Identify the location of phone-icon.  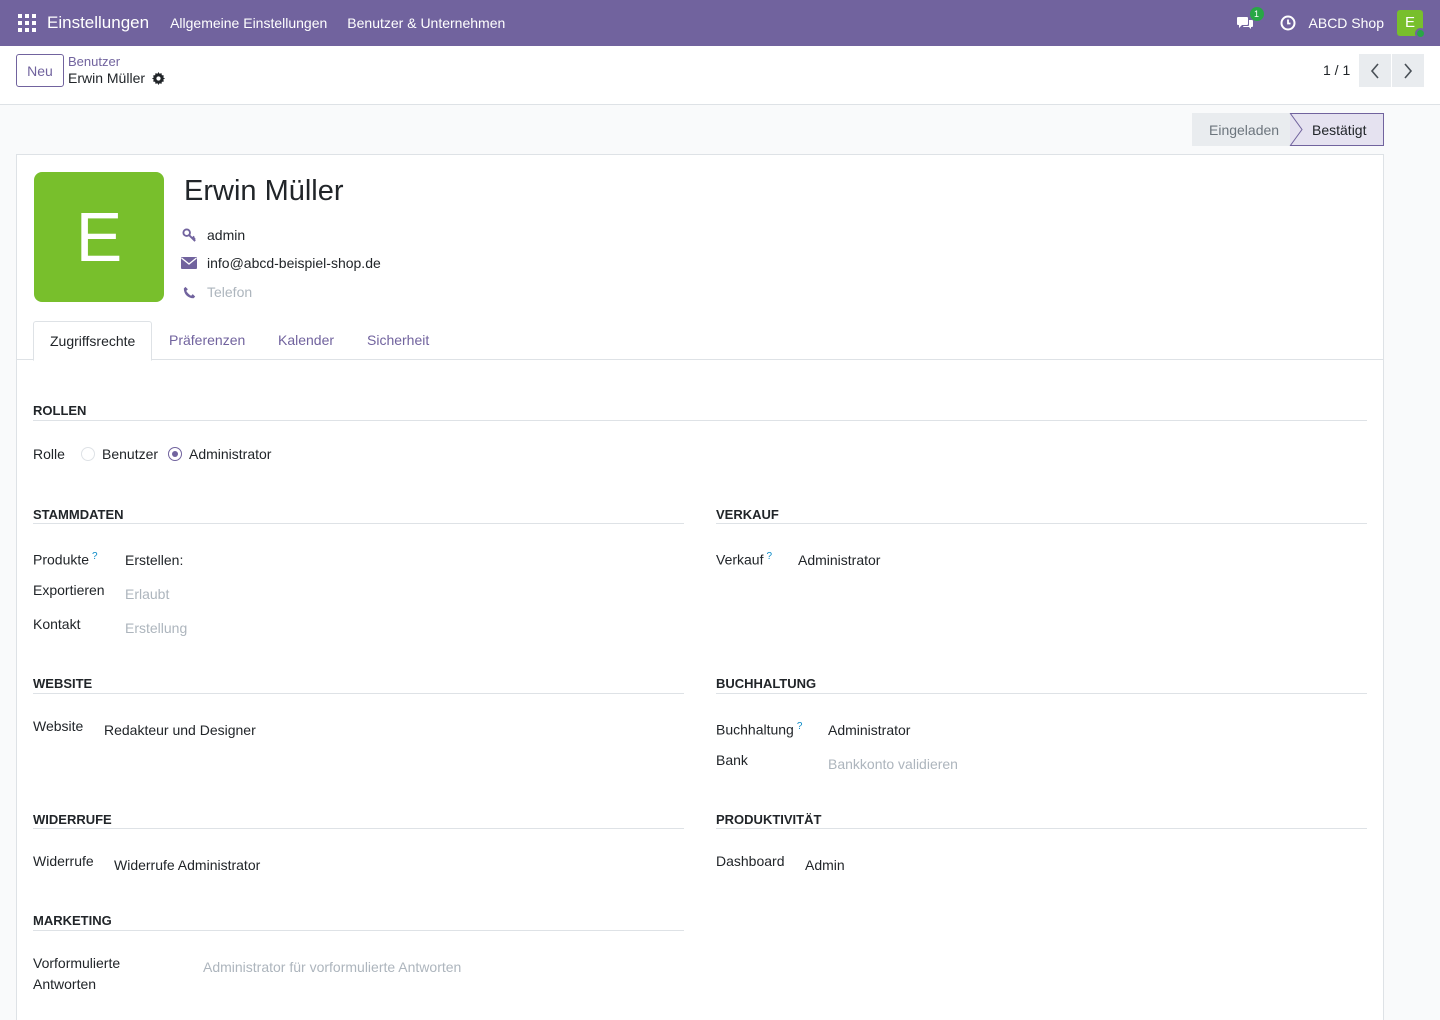
(189, 292).